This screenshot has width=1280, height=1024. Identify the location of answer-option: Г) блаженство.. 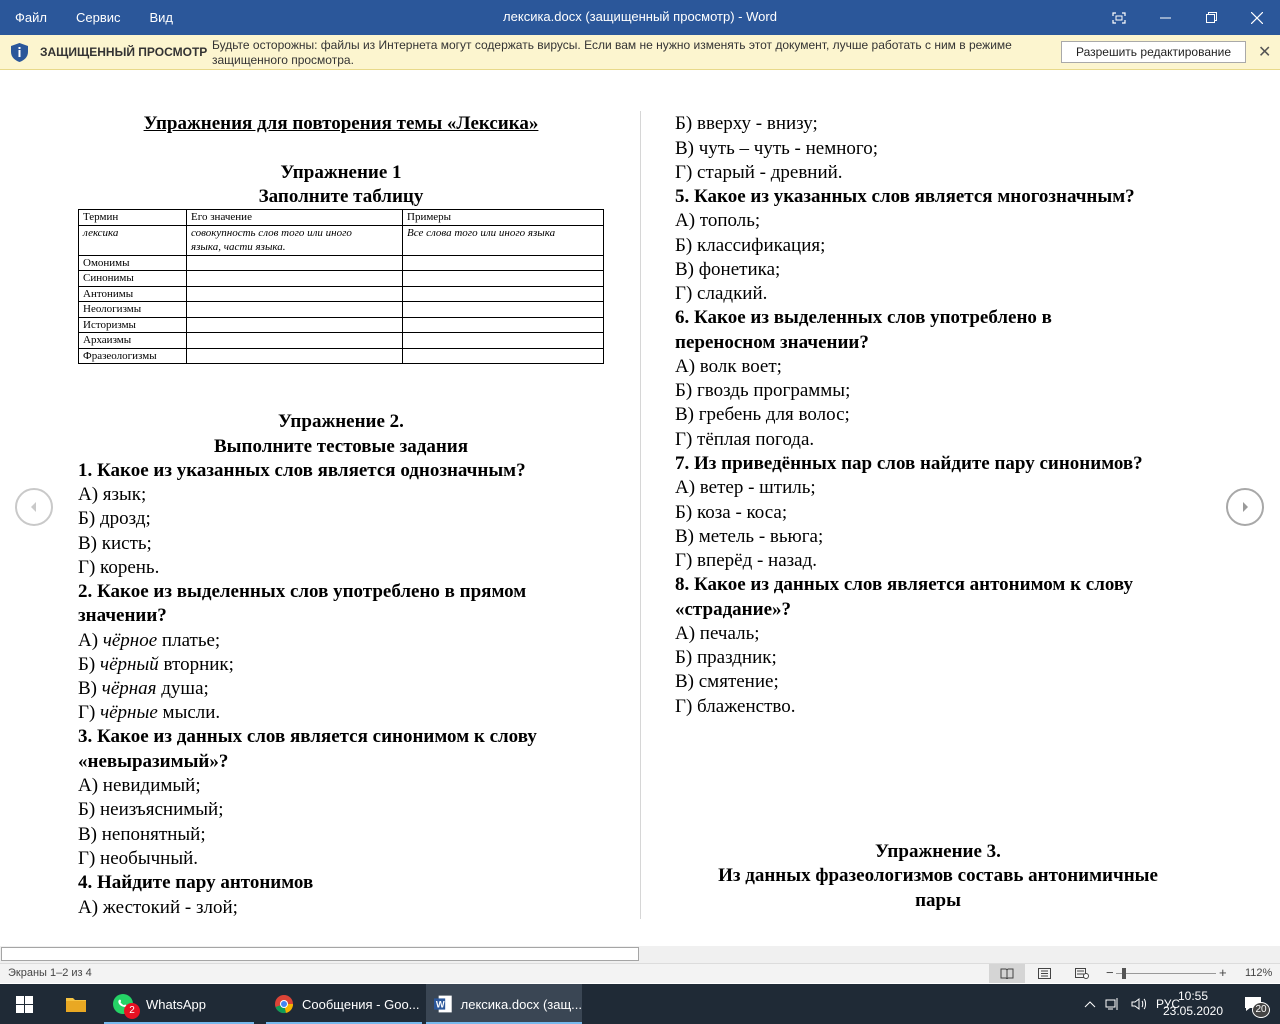
(735, 706).